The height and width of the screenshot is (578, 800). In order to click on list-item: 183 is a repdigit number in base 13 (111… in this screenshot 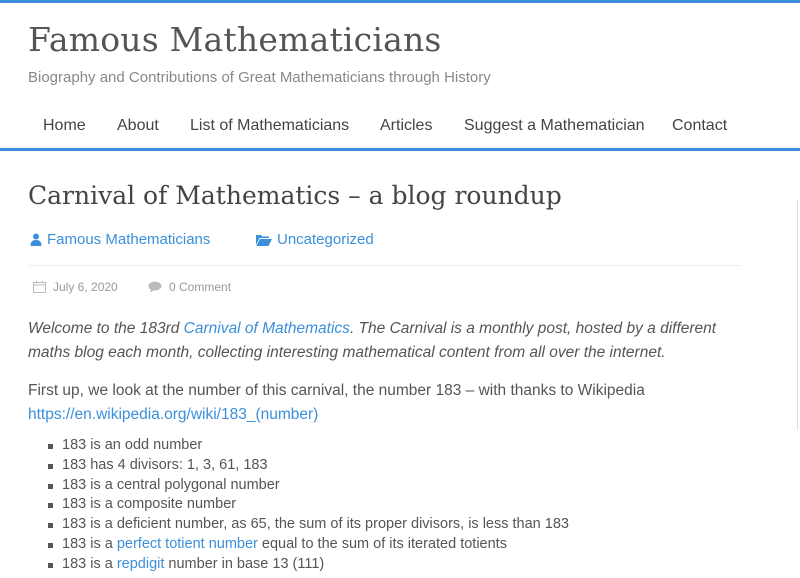, I will do `click(308, 565)`.